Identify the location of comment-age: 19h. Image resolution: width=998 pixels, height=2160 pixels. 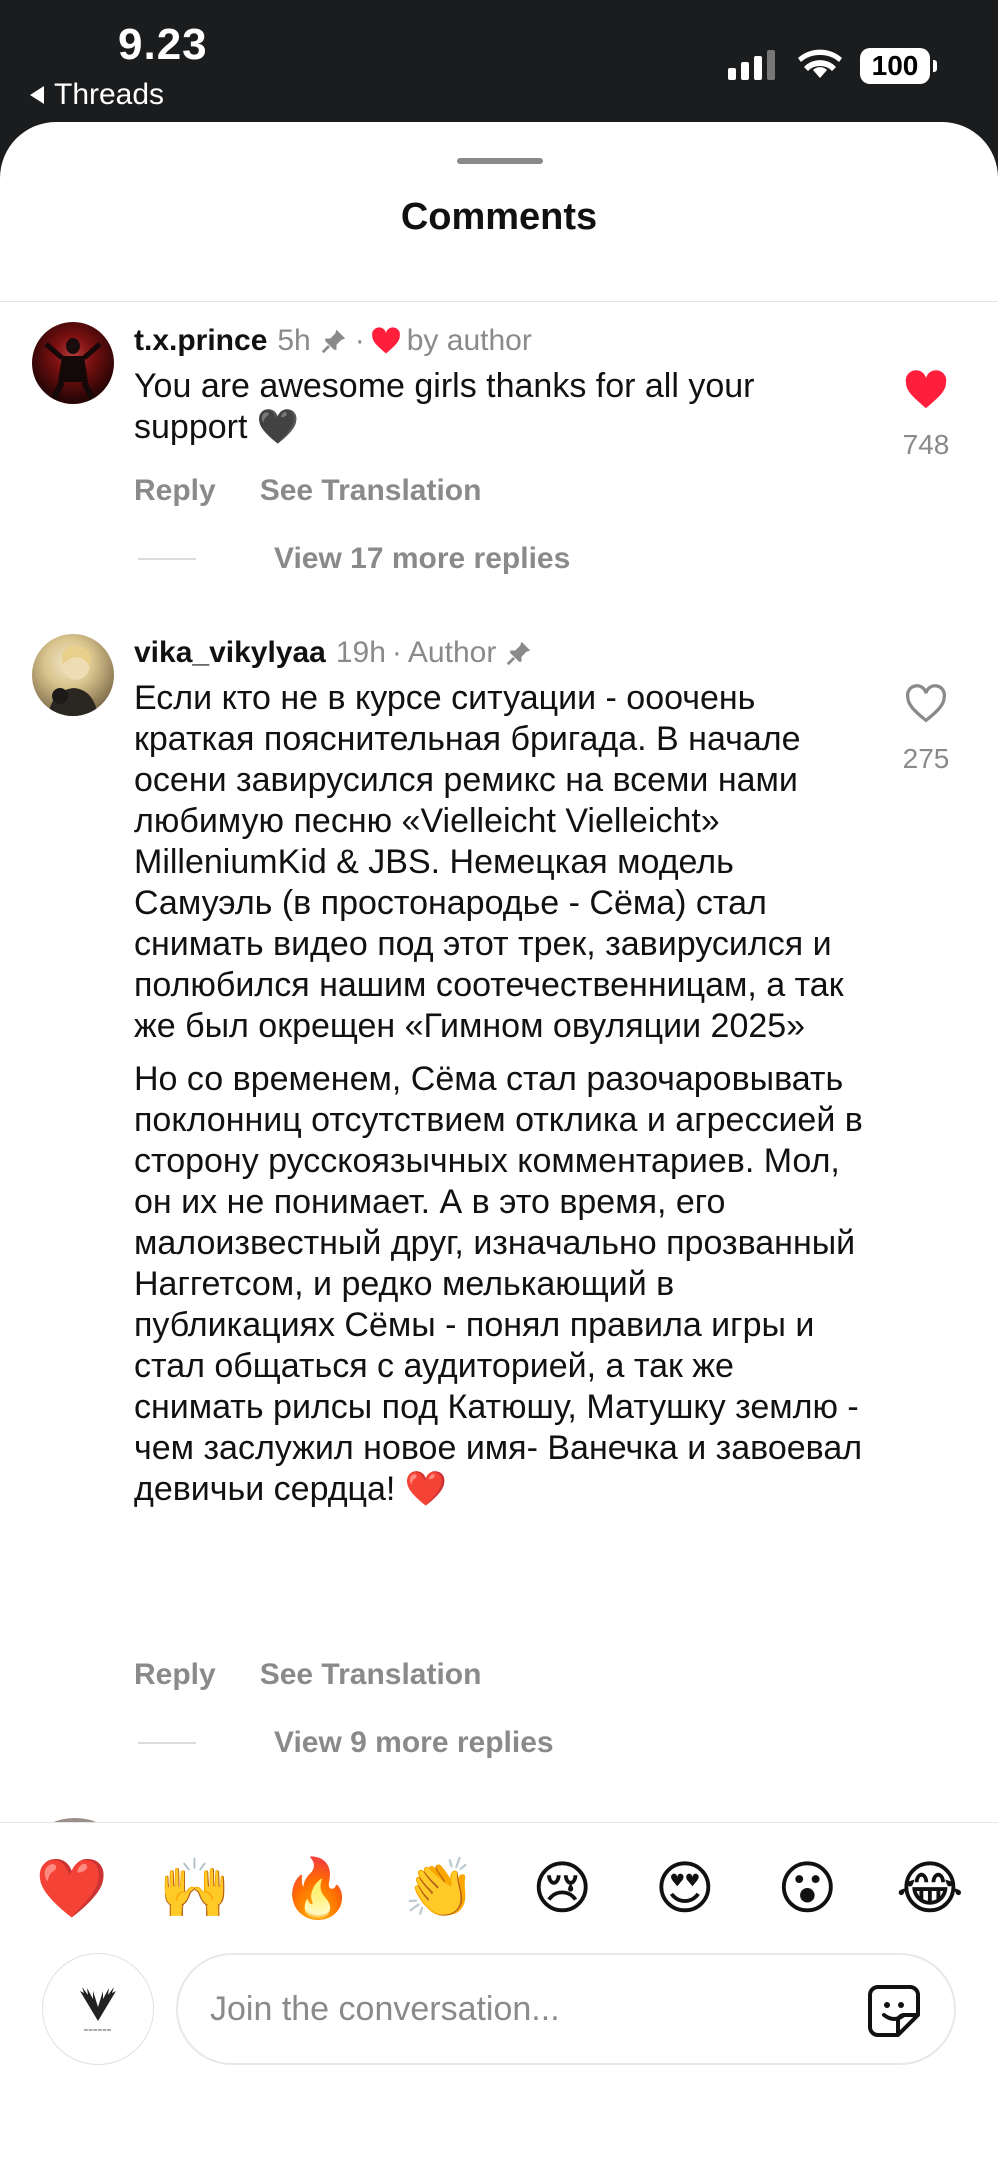
(360, 652).